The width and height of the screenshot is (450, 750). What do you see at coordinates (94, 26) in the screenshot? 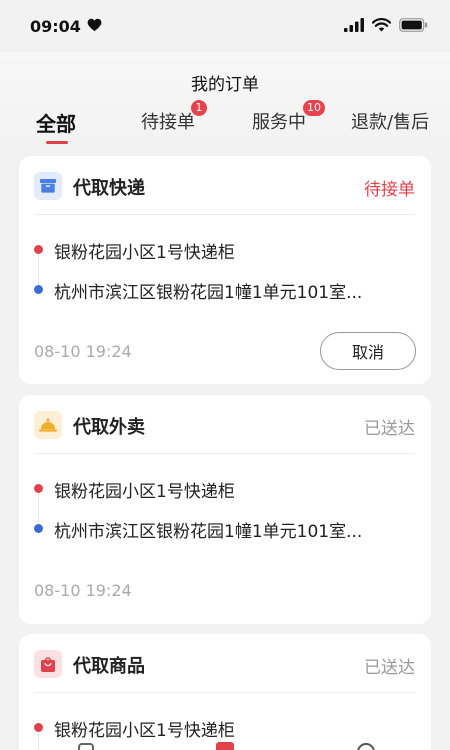
I see `heart-icon` at bounding box center [94, 26].